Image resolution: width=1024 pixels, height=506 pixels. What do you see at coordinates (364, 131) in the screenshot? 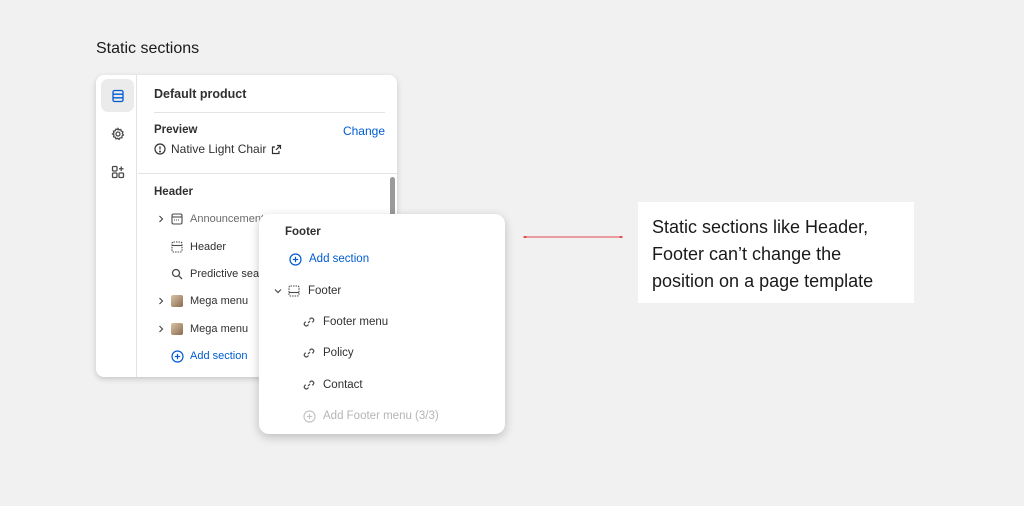
I see `change-preview-link: Change` at bounding box center [364, 131].